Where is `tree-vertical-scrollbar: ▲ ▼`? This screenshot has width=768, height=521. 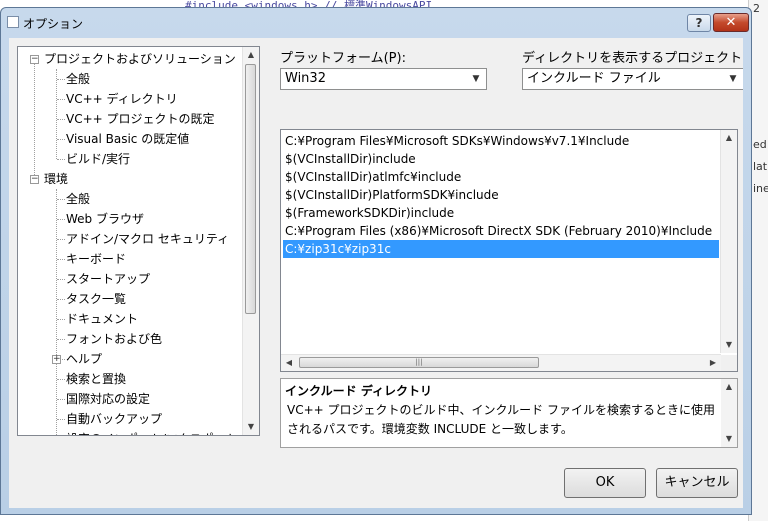
tree-vertical-scrollbar: ▲ ▼ is located at coordinates (250, 241).